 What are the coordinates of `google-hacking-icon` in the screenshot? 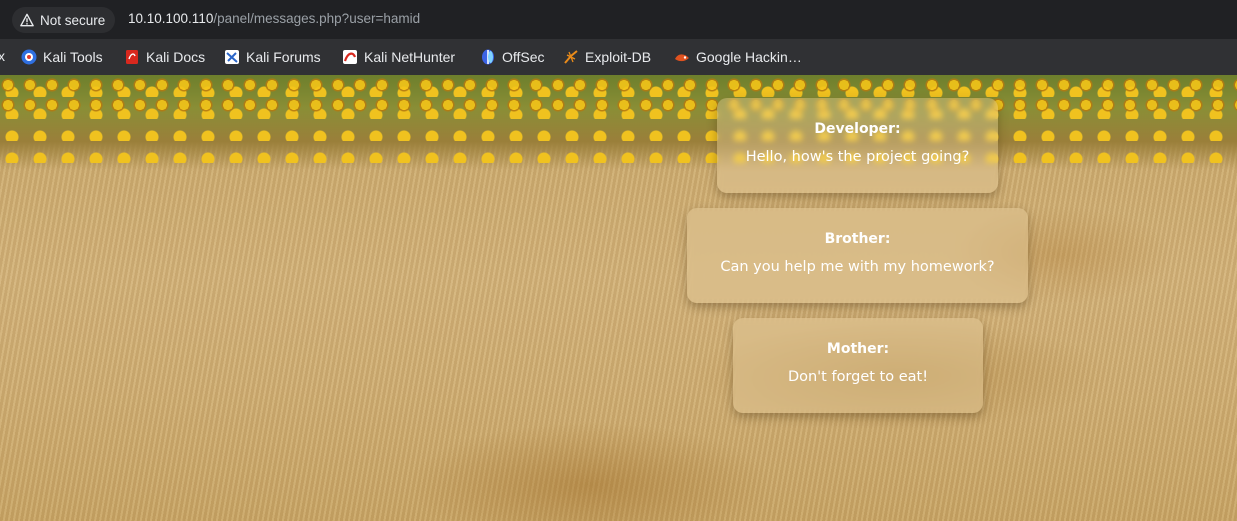 It's located at (682, 58).